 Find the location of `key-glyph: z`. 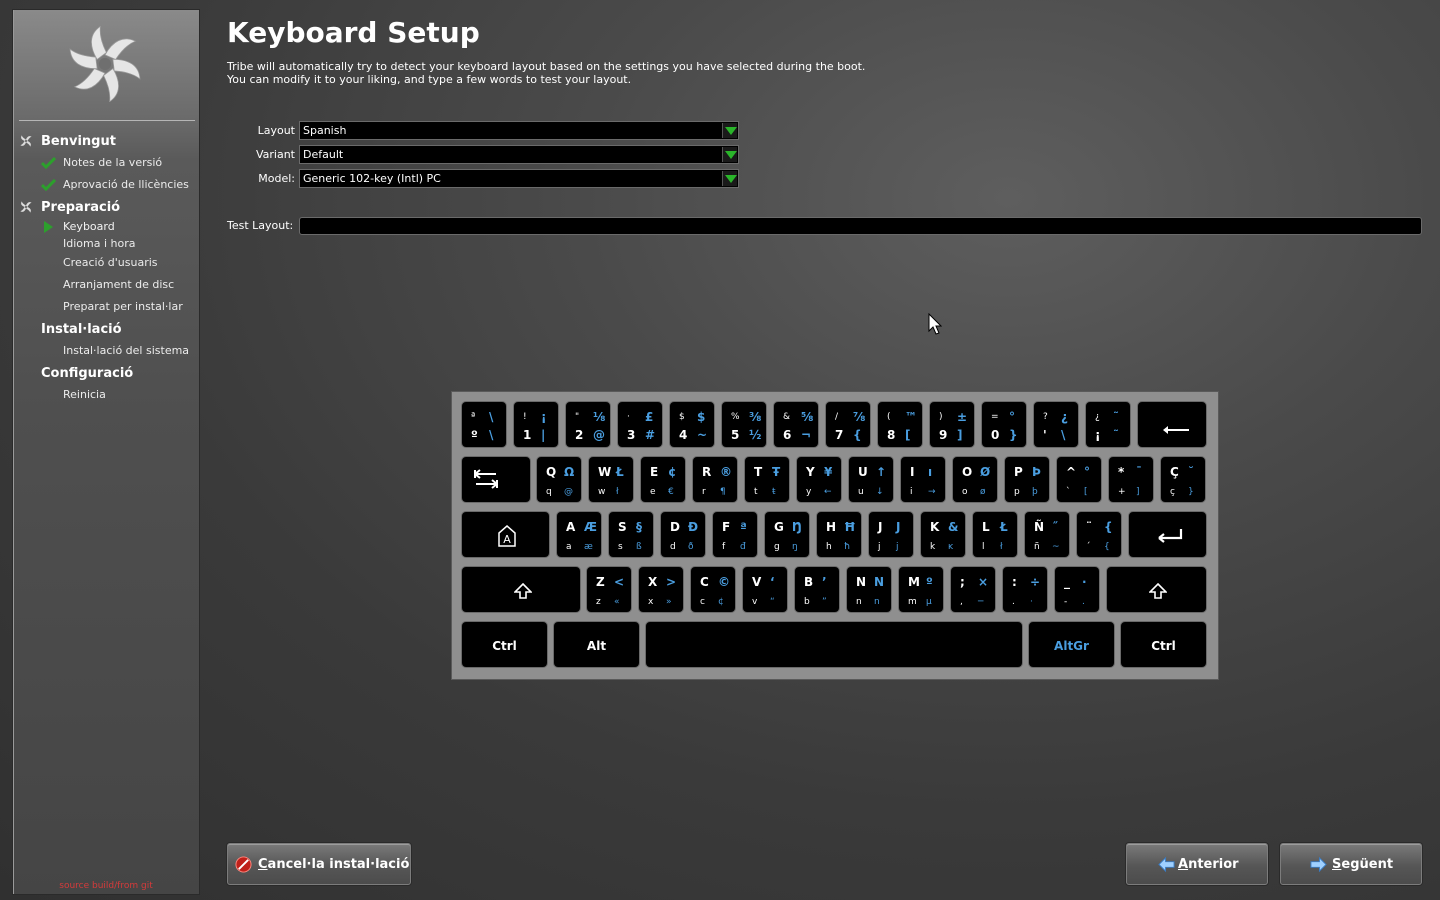

key-glyph: z is located at coordinates (598, 602).